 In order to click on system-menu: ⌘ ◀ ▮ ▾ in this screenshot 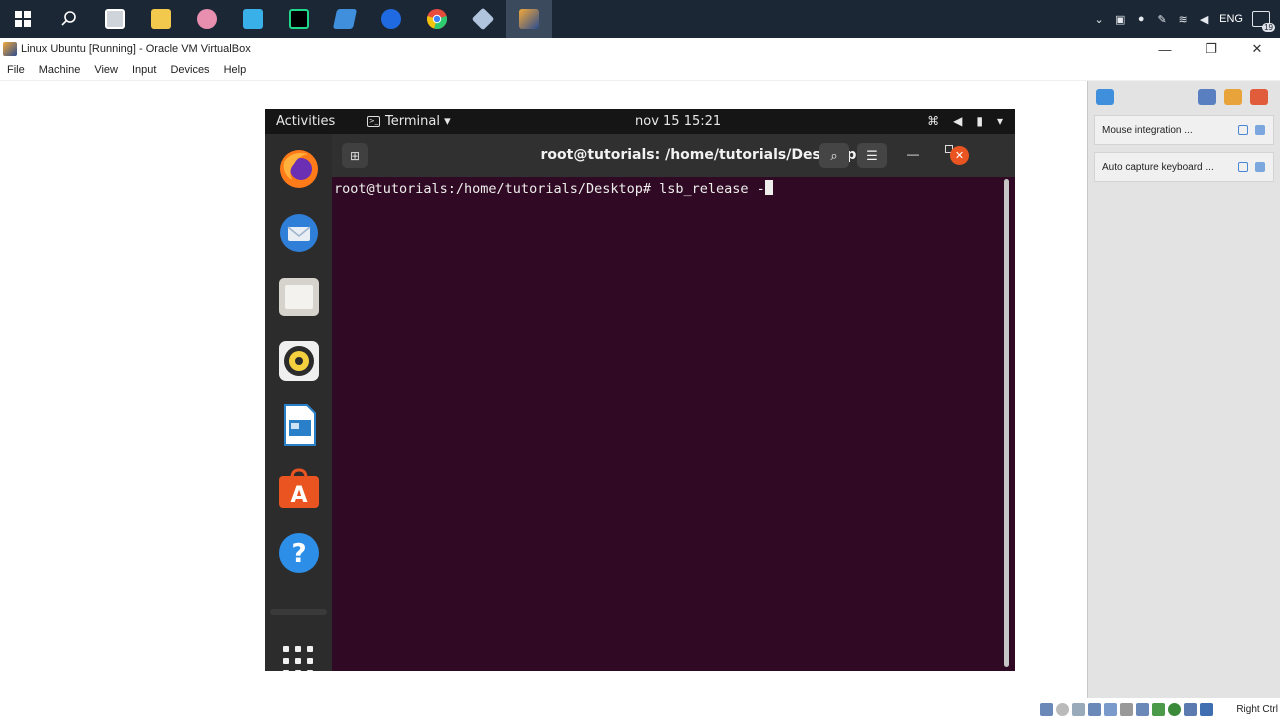, I will do `click(965, 121)`.